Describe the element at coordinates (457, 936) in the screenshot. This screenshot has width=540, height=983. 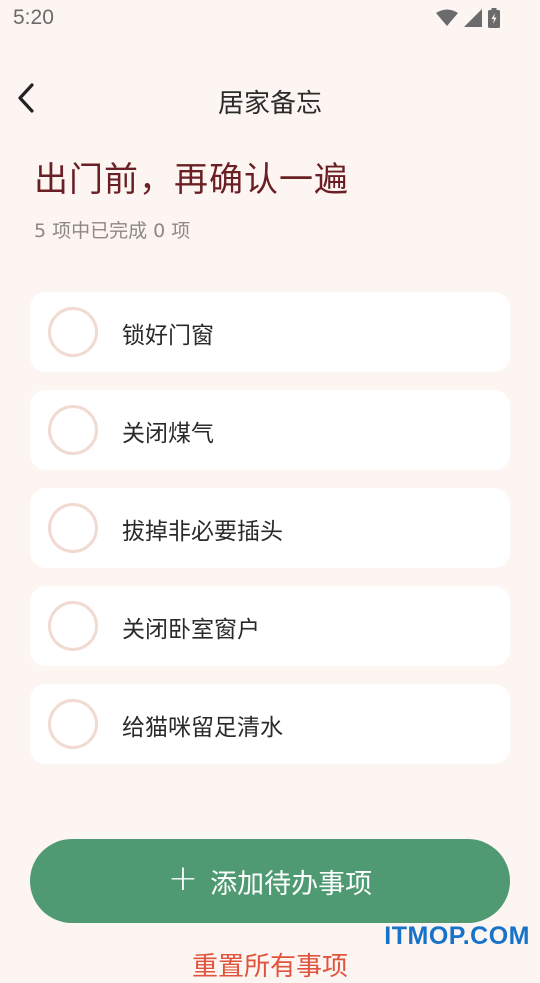
I see `watermark: ITMOP.COM` at that location.